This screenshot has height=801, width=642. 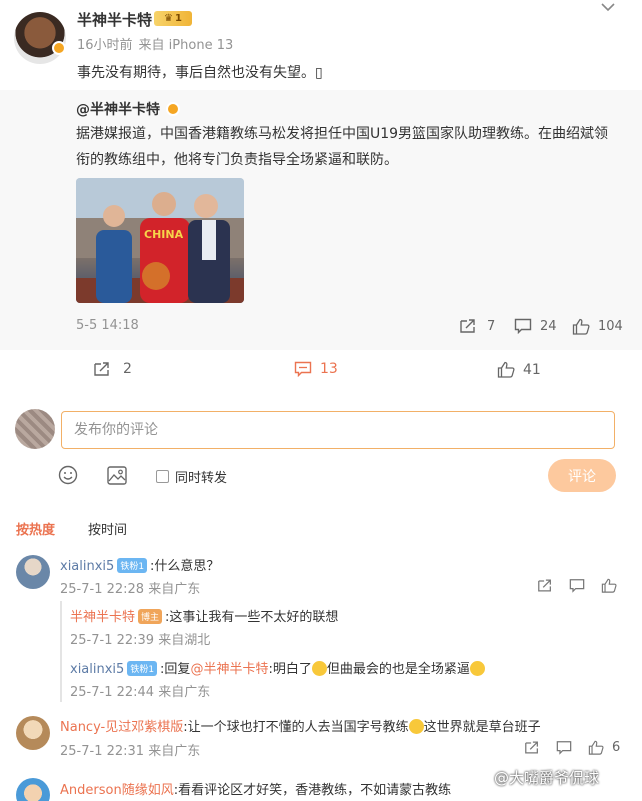 I want to click on comment-time: 25-7-1 22:31 来自广东, so click(x=130, y=751).